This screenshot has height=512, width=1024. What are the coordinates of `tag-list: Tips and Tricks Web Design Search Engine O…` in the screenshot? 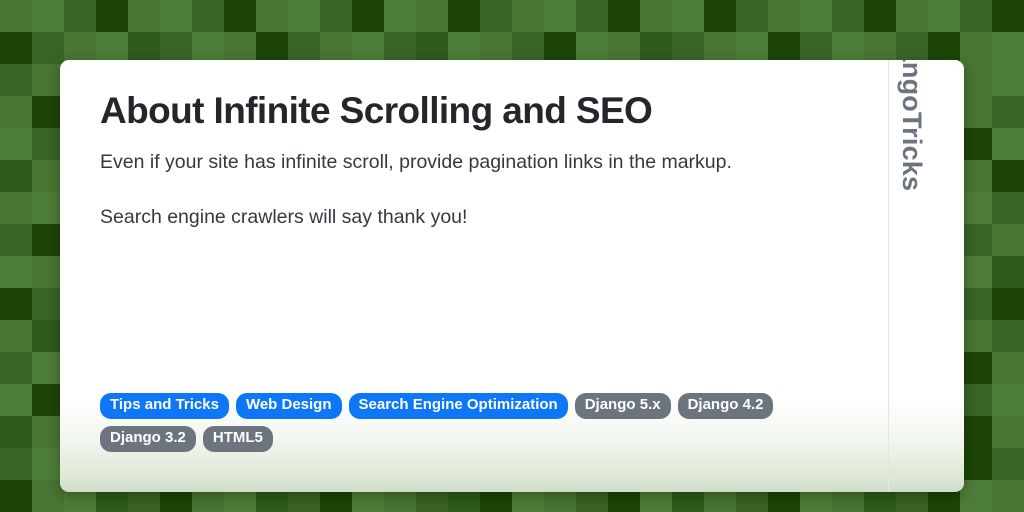 It's located at (470, 422).